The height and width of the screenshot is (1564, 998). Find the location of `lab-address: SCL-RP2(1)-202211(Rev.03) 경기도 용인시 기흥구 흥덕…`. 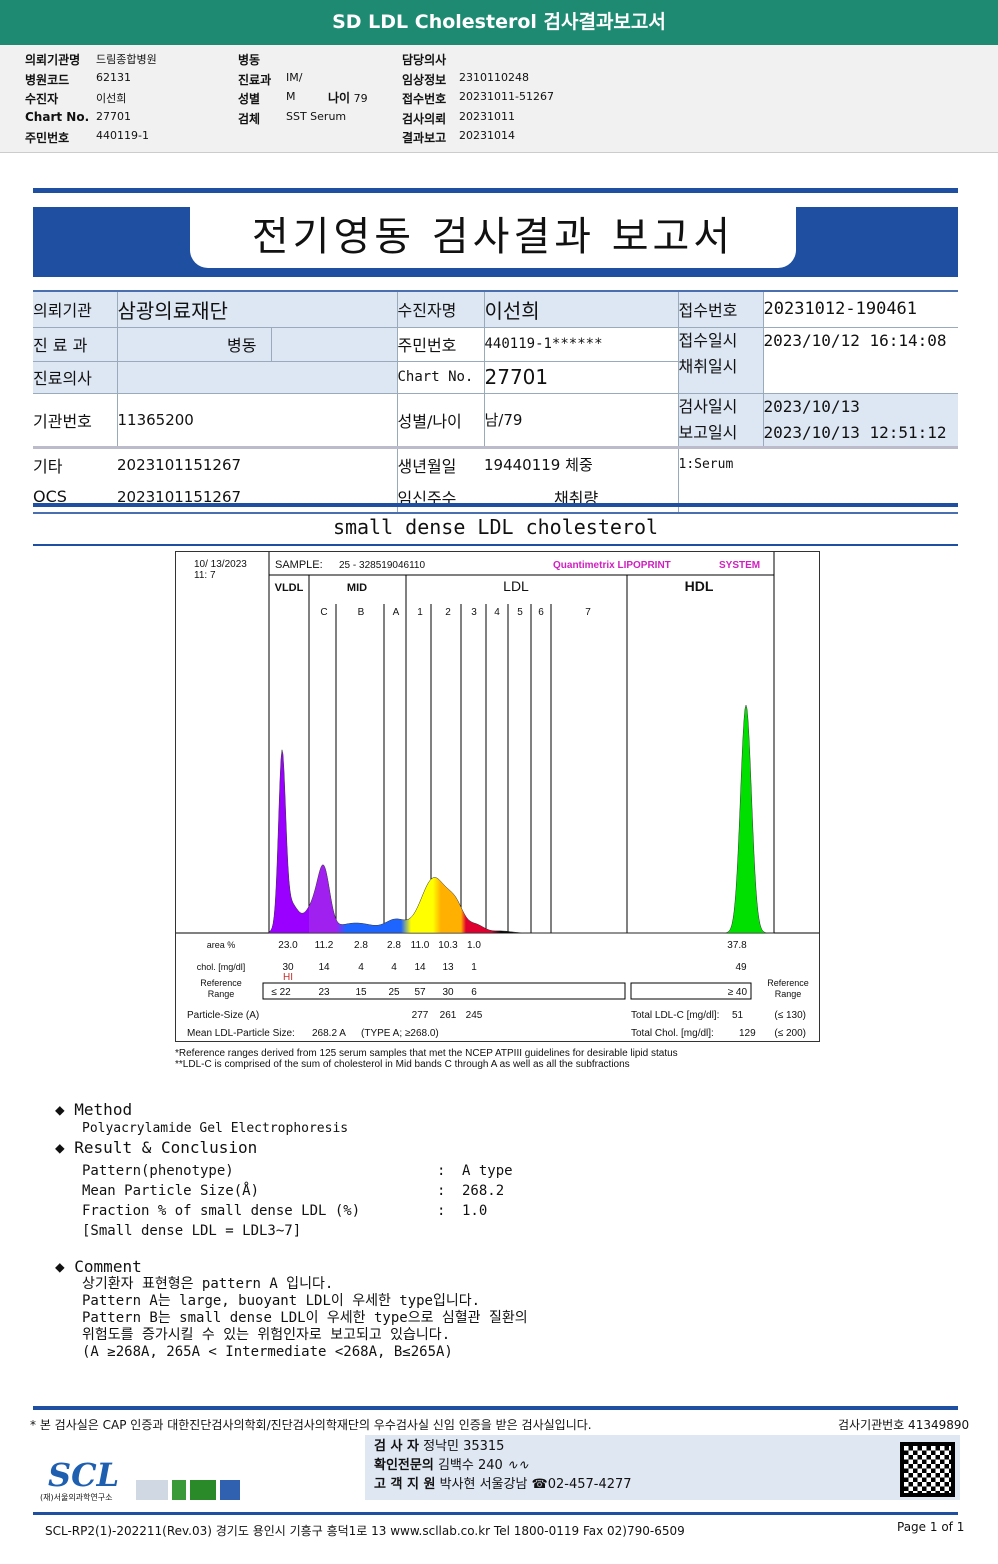

lab-address: SCL-RP2(1)-202211(Rev.03) 경기도 용인시 기흥구 흥덕… is located at coordinates (365, 1531).